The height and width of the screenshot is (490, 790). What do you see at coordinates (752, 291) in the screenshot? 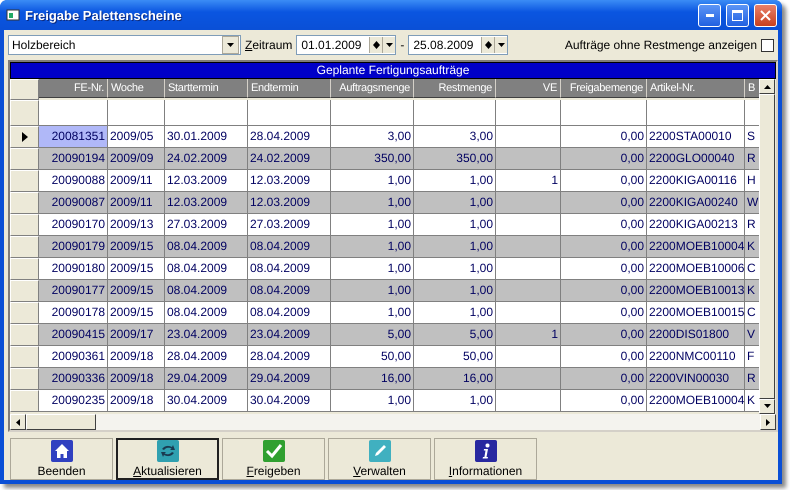
I see `table-cell: K` at bounding box center [752, 291].